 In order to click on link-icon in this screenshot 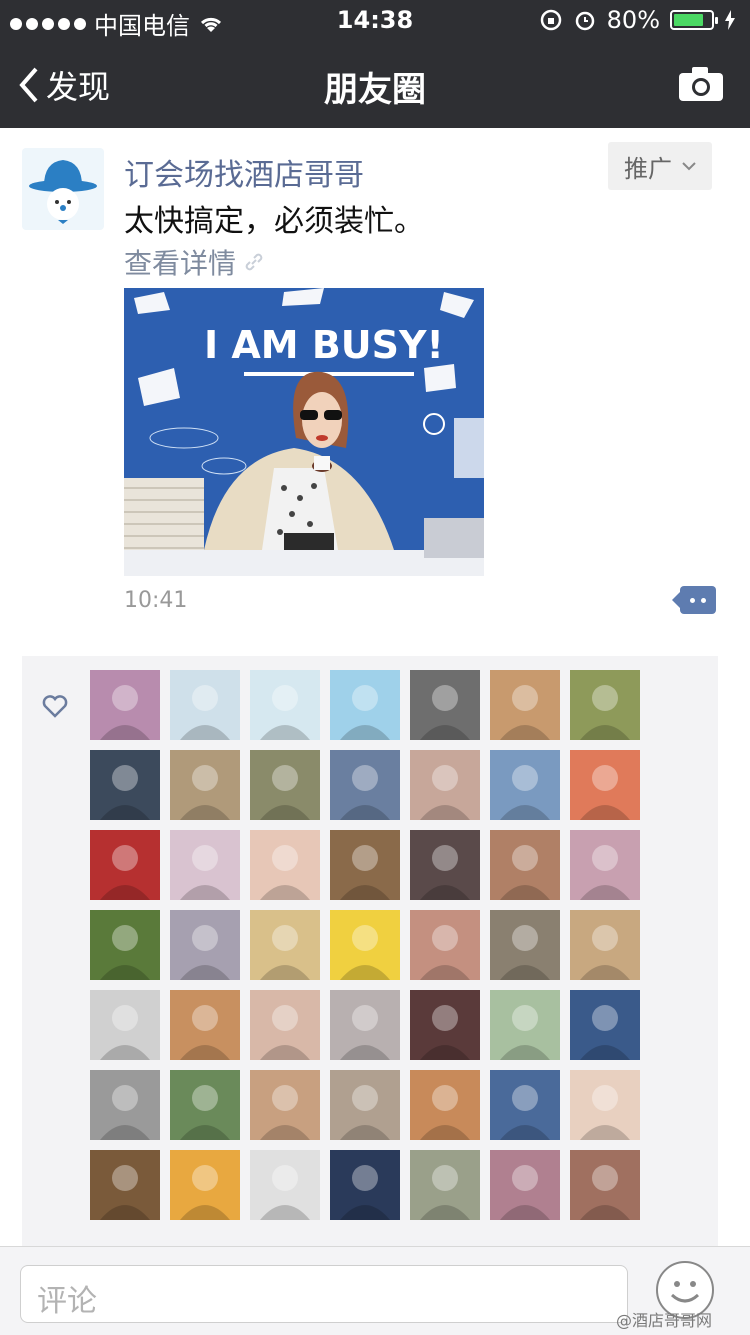, I will do `click(254, 262)`.